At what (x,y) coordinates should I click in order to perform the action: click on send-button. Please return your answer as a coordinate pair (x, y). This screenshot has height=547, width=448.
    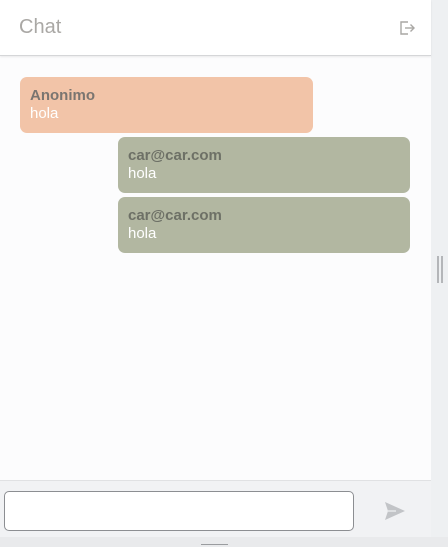
    Looking at the image, I should click on (395, 511).